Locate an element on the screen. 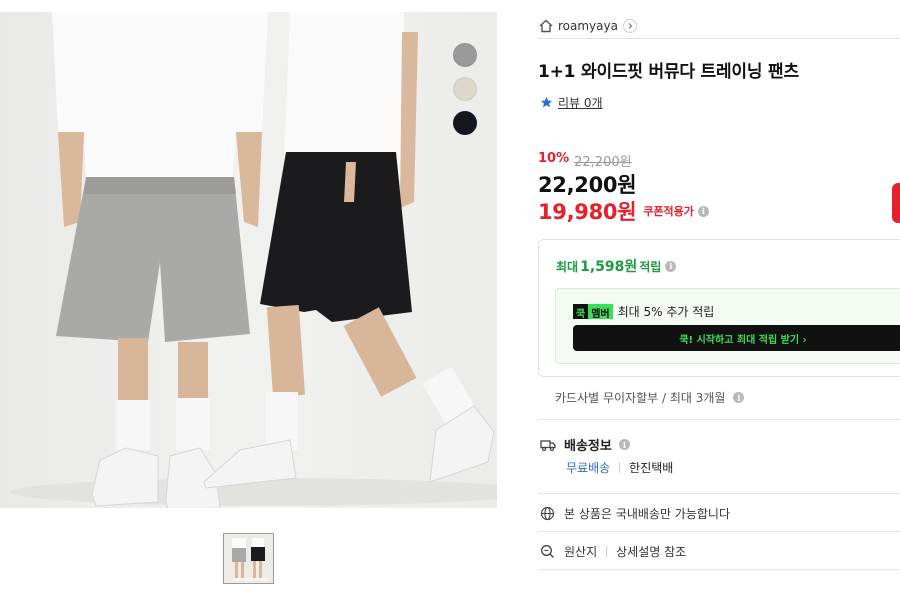 This screenshot has width=900, height=603. membership-box: 쿡 멤버 최대 5% 추가 적립 쿡! 시작하고 최대 적립 받기 › is located at coordinates (727, 326).